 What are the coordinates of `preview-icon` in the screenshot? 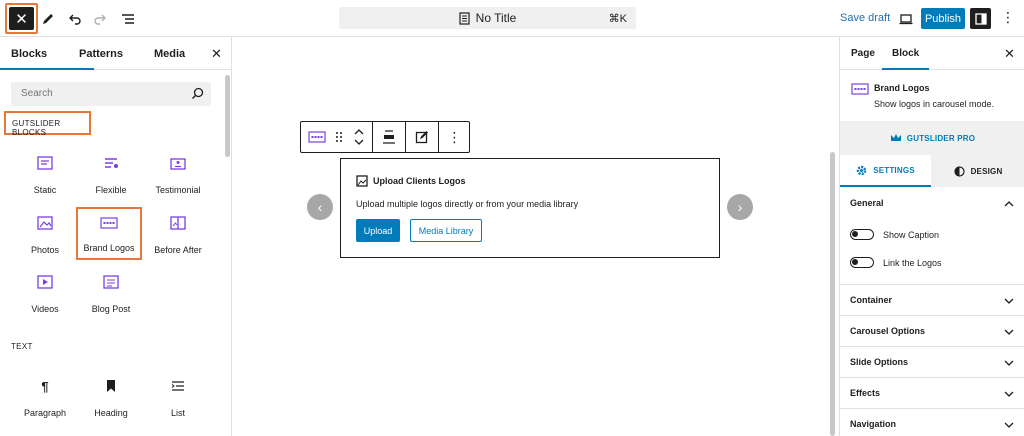 It's located at (906, 19).